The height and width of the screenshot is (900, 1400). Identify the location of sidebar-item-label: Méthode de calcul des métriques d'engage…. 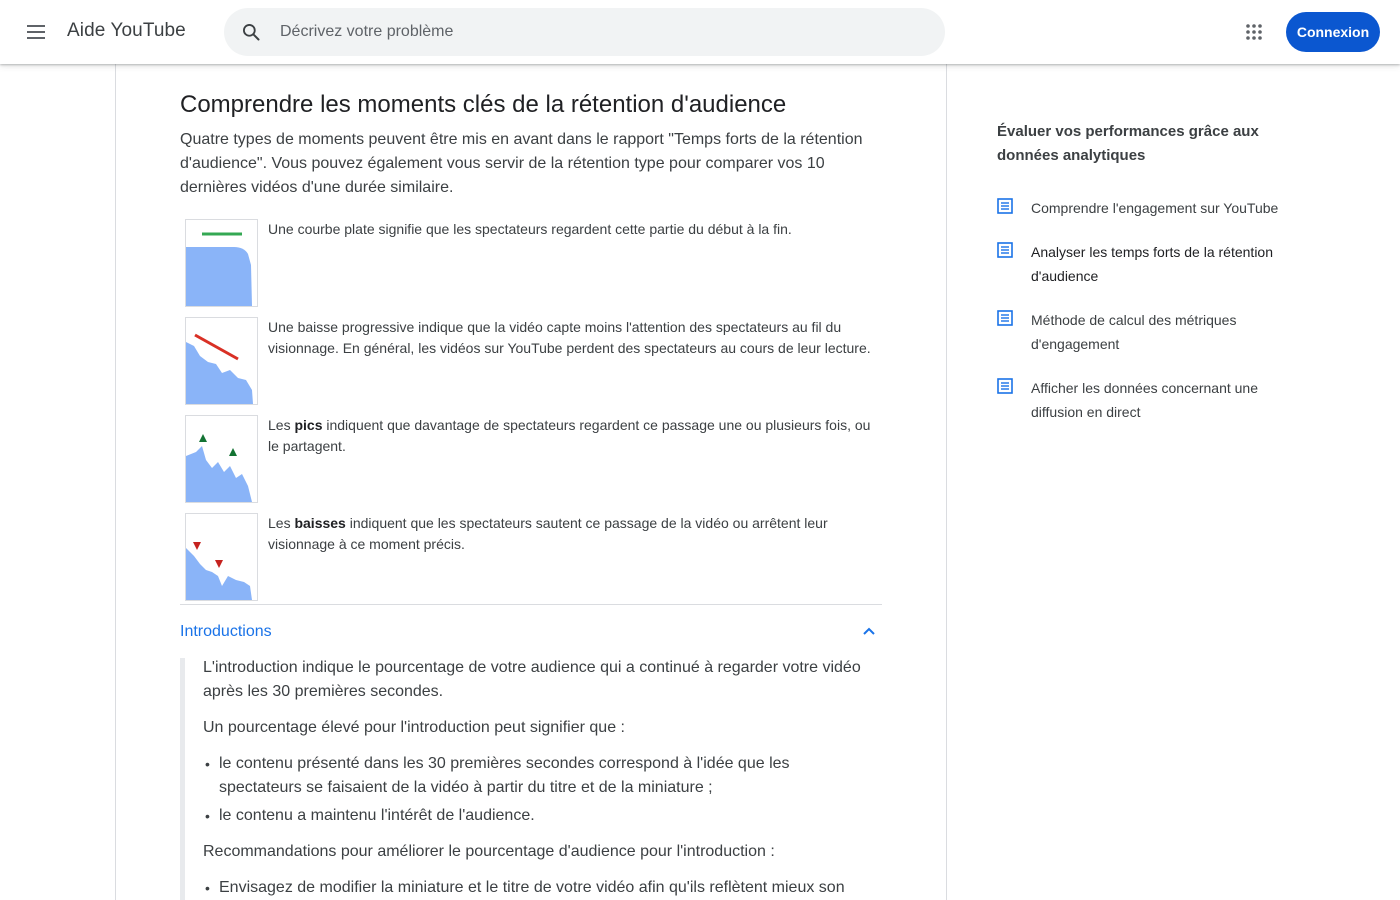
(1162, 332).